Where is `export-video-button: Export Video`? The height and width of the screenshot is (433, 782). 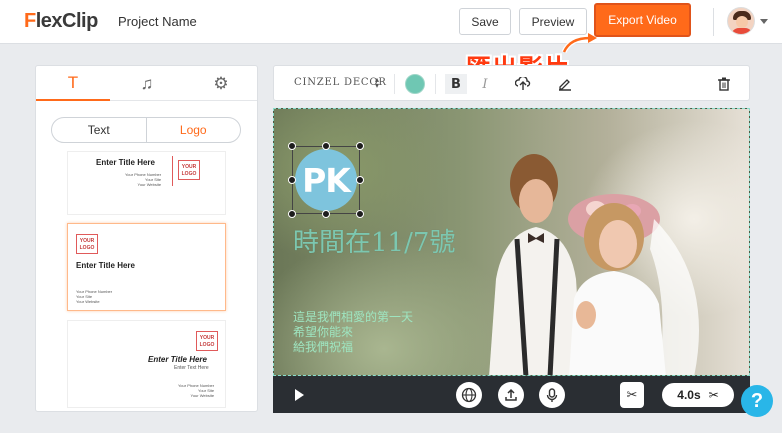 export-video-button: Export Video is located at coordinates (642, 20).